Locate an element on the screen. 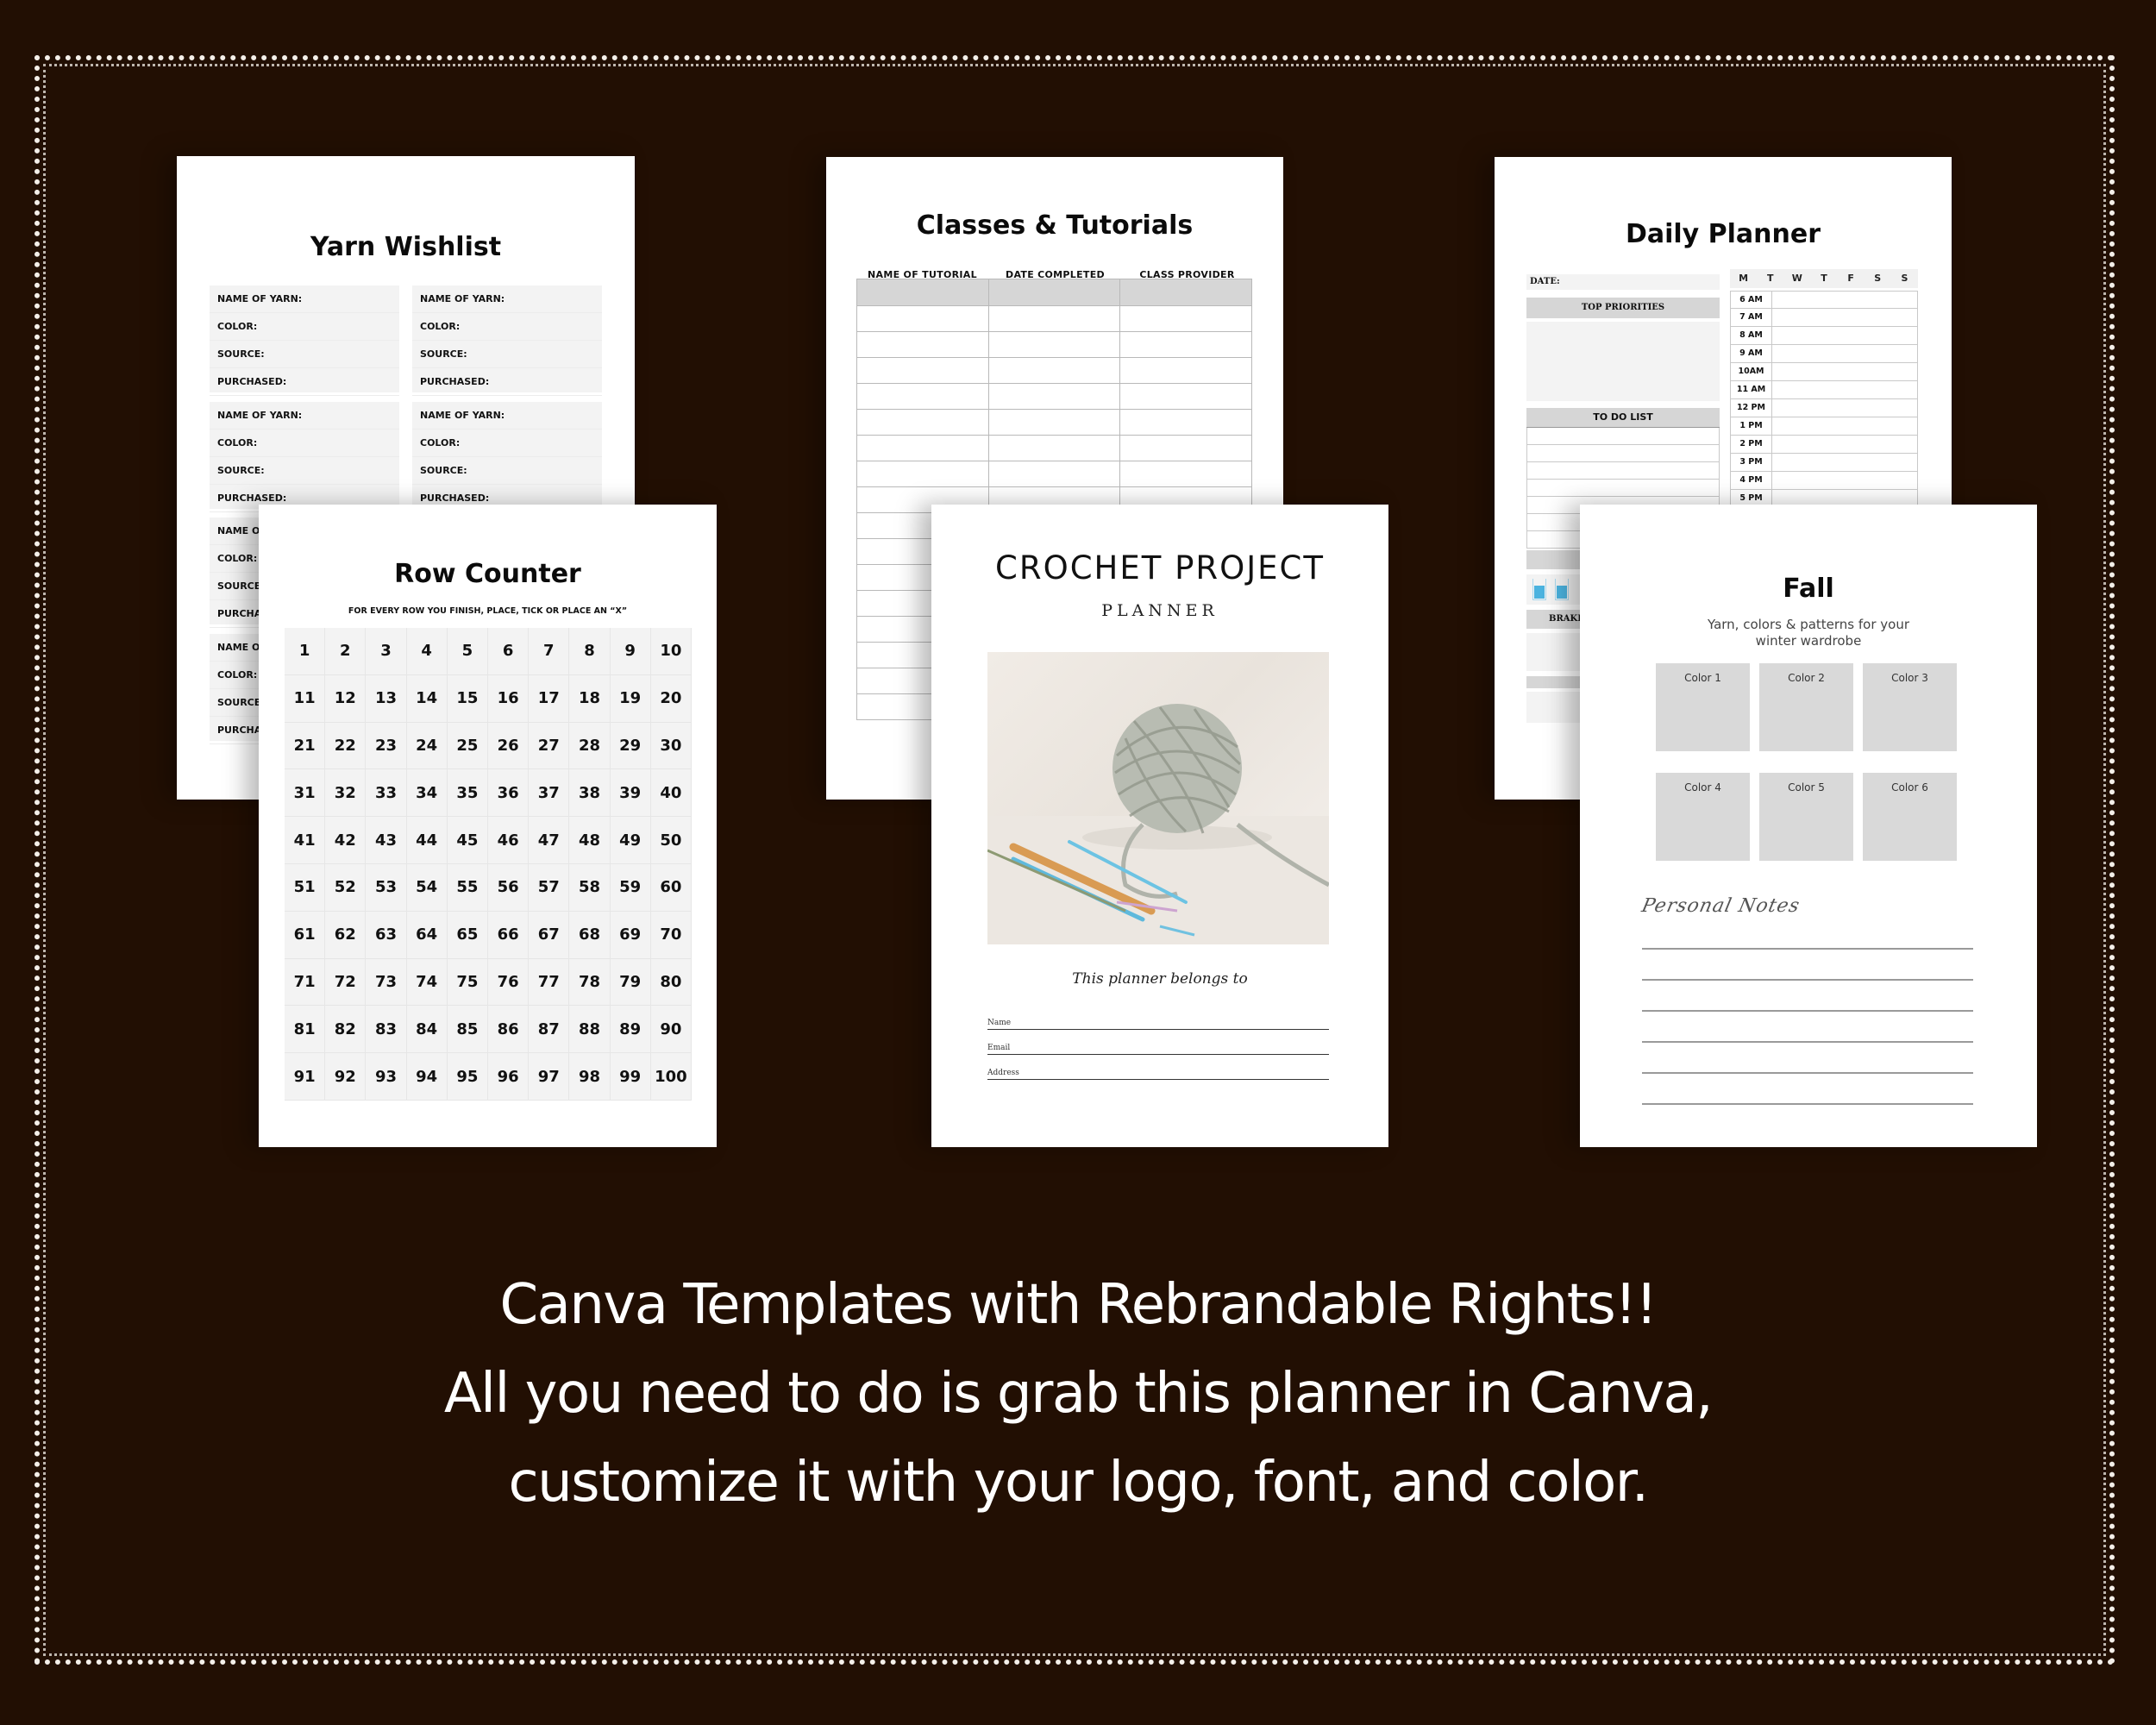 The width and height of the screenshot is (2156, 1725). row-counter-cell: 75 is located at coordinates (467, 983).